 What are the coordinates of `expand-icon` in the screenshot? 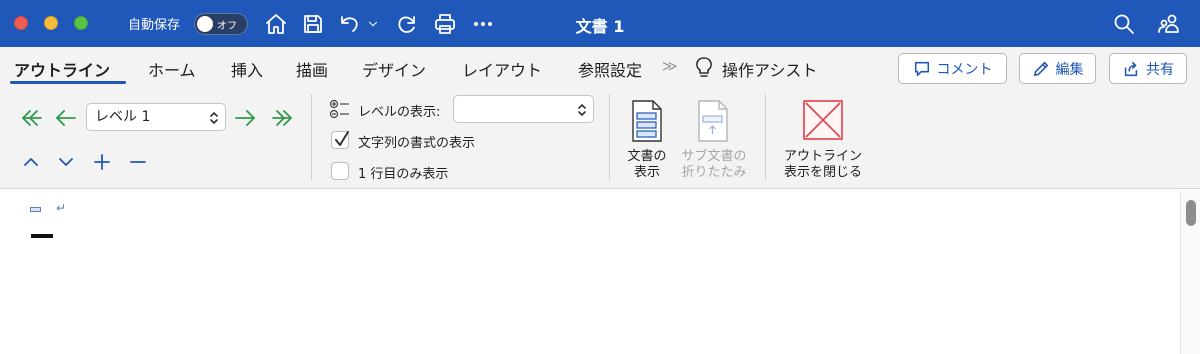 It's located at (102, 162).